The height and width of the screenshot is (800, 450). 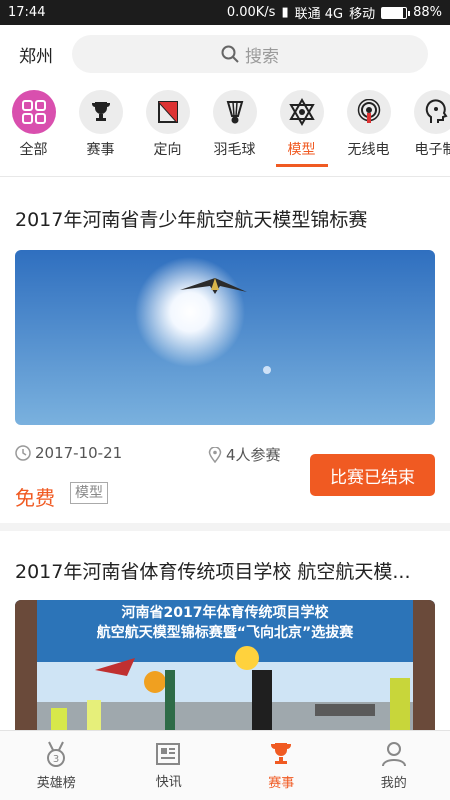 I want to click on category-events: 赛事, so click(x=100, y=130).